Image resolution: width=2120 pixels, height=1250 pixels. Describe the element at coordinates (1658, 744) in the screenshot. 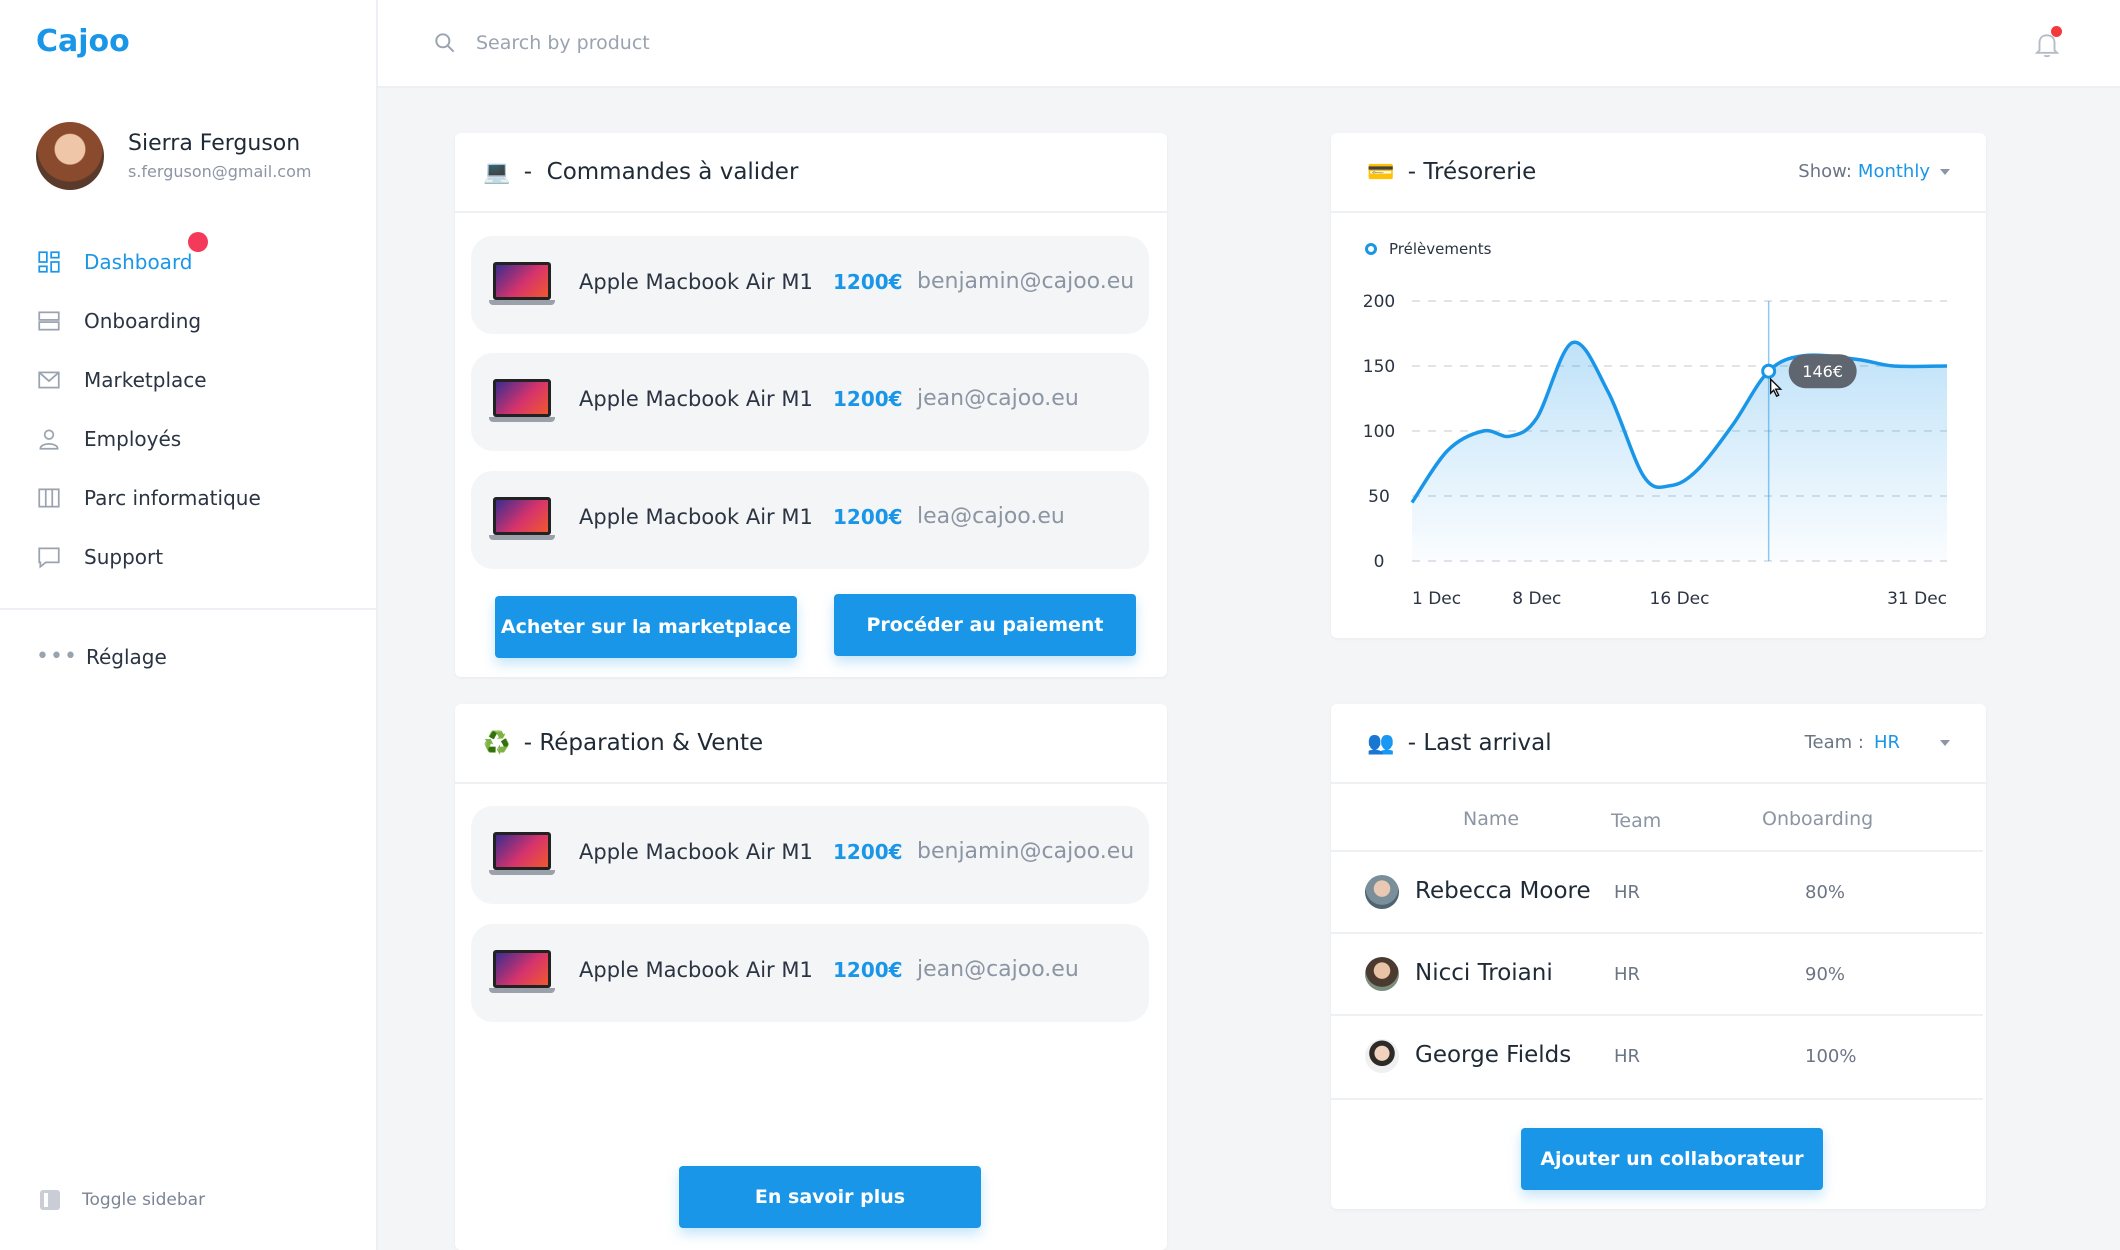

I see `last-arrival-header: 👥 - Last arrival Team : HR` at that location.